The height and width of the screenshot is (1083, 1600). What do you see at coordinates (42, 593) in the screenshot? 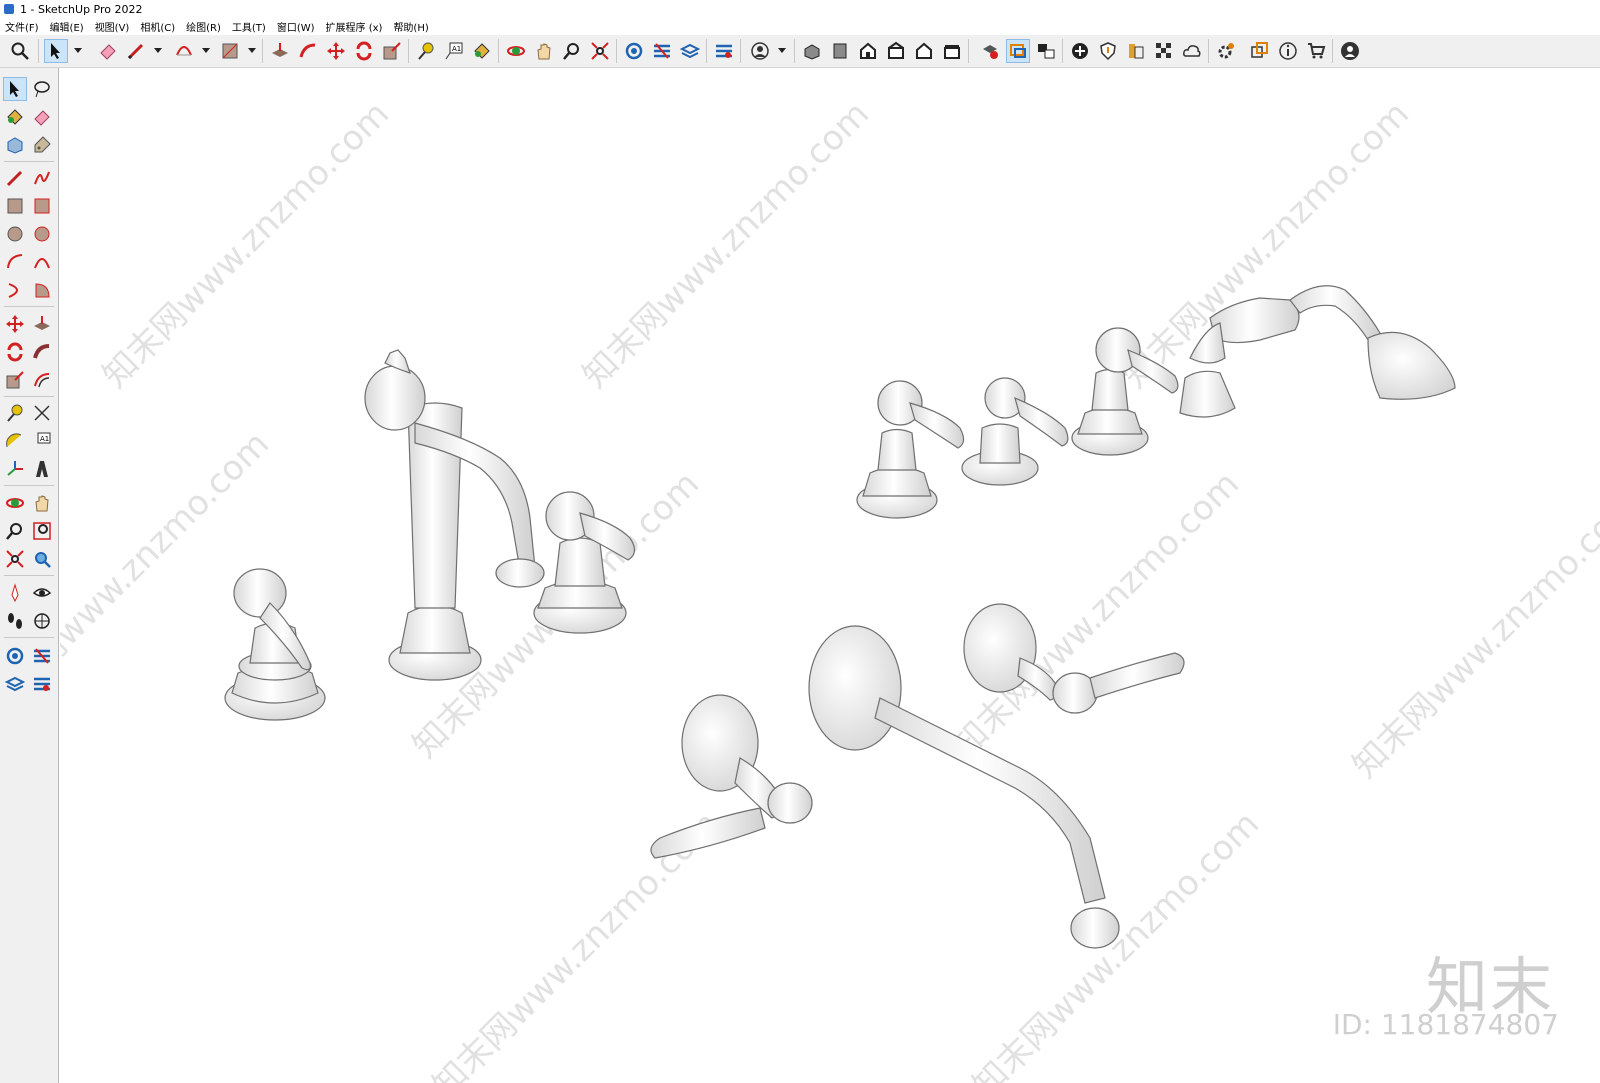
I see `look-around-eye-icon` at bounding box center [42, 593].